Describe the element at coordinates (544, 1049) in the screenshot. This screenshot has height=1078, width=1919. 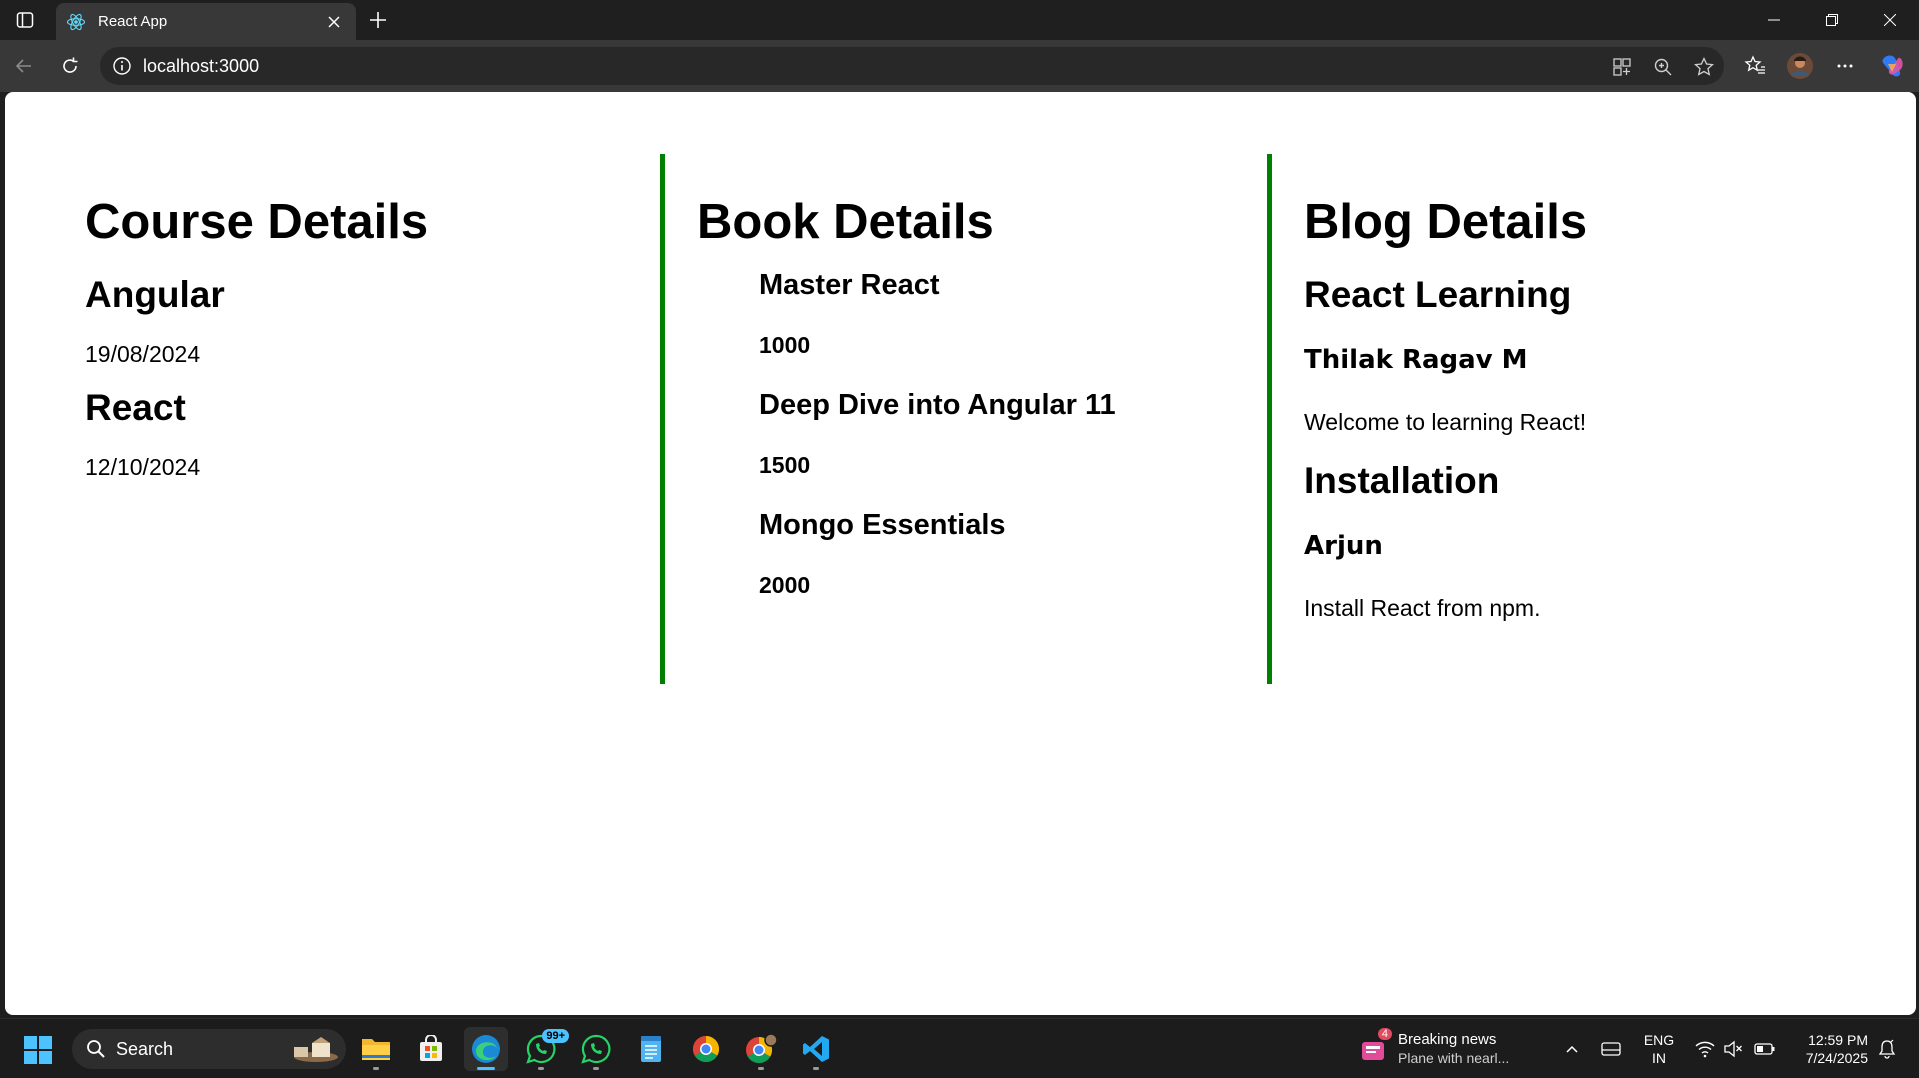
I see `whatsapp-beta-icon: 99+` at that location.